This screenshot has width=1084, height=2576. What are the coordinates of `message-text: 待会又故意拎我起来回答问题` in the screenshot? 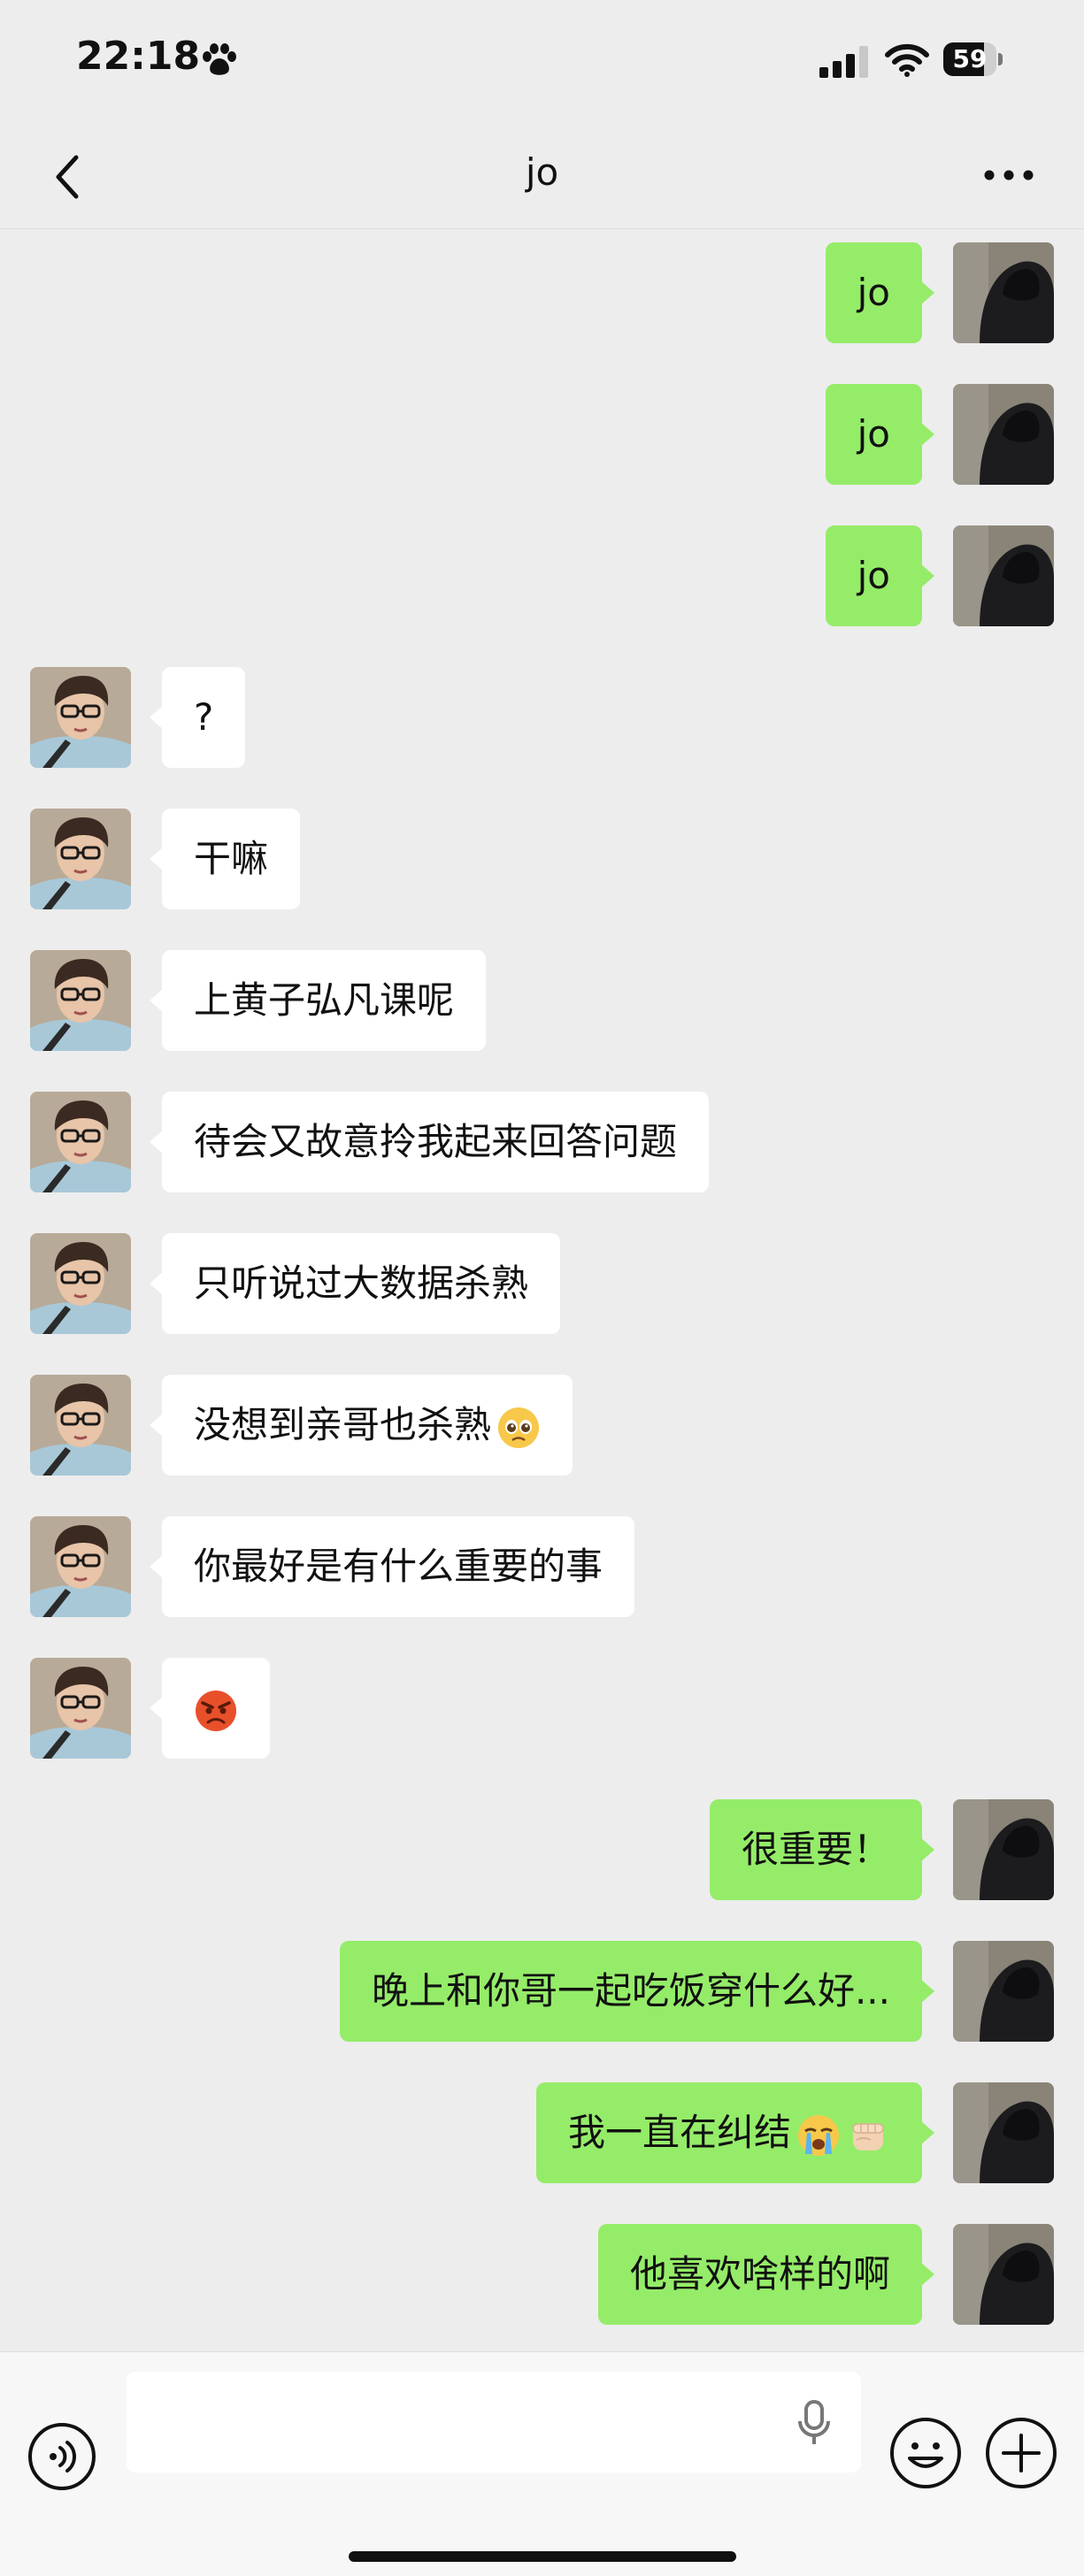 It's located at (436, 1141).